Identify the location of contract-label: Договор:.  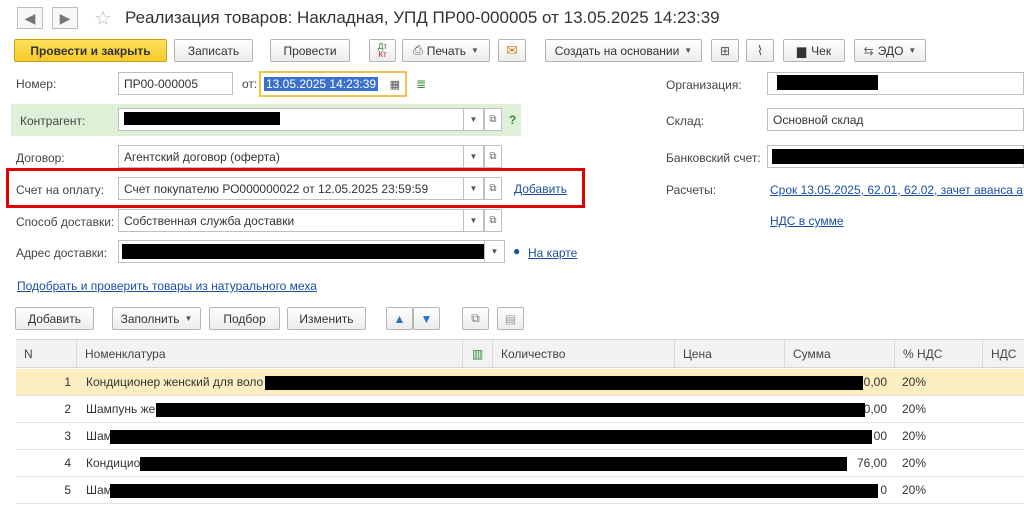
(40, 158).